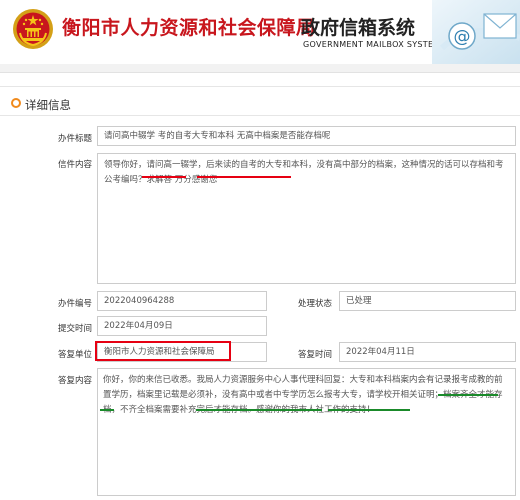  I want to click on status-label: 处理状态, so click(314, 304).